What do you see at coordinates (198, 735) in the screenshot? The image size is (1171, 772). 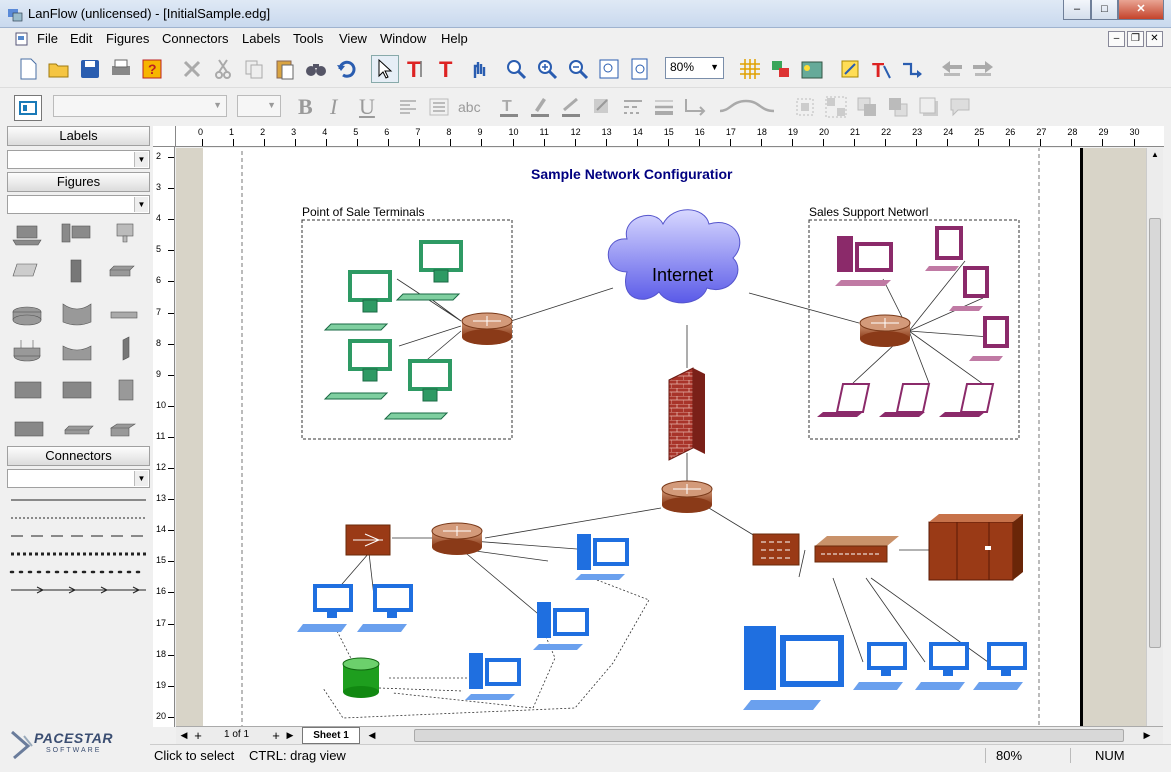 I see `add-sheet-button: +` at bounding box center [198, 735].